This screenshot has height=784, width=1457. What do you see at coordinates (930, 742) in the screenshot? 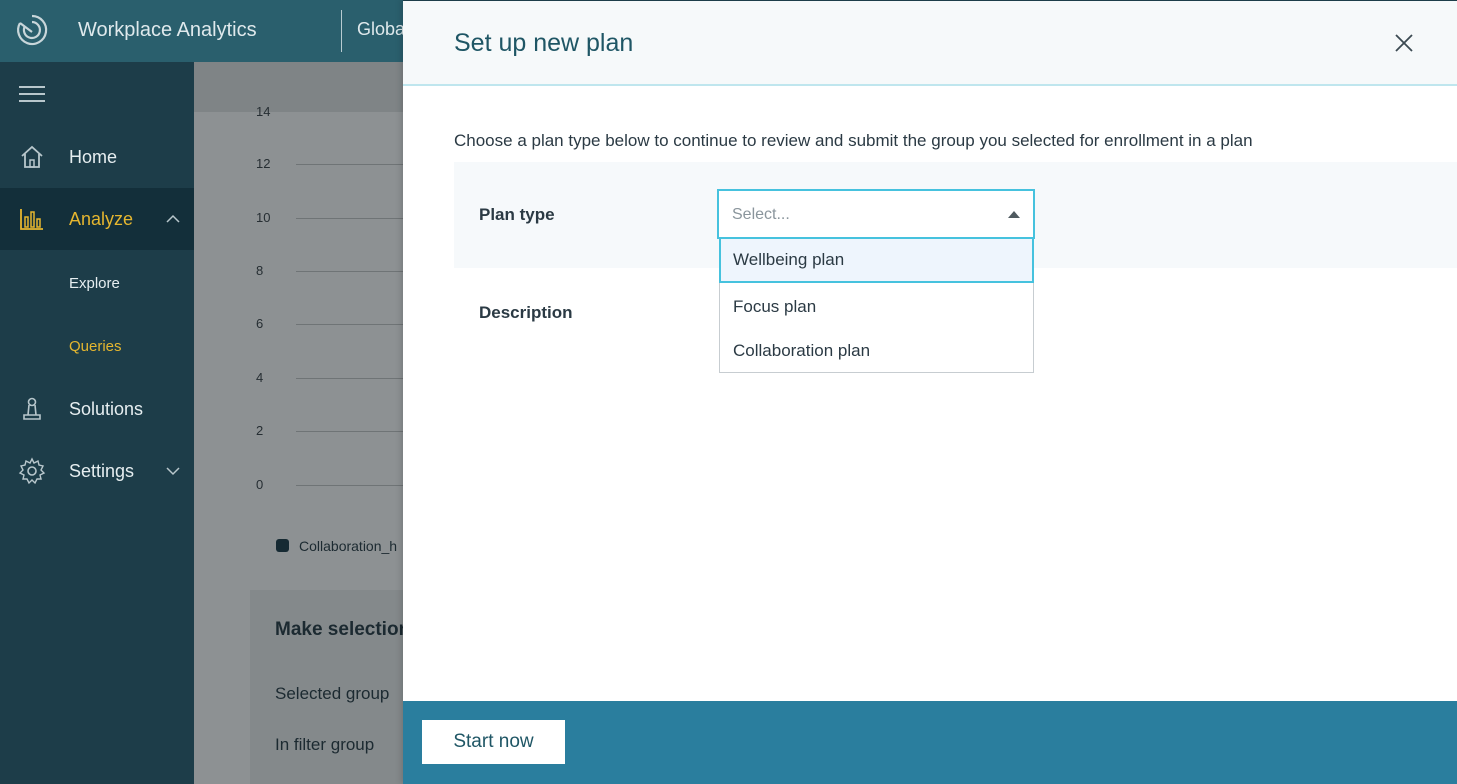
I see `panel-footer: Start now` at bounding box center [930, 742].